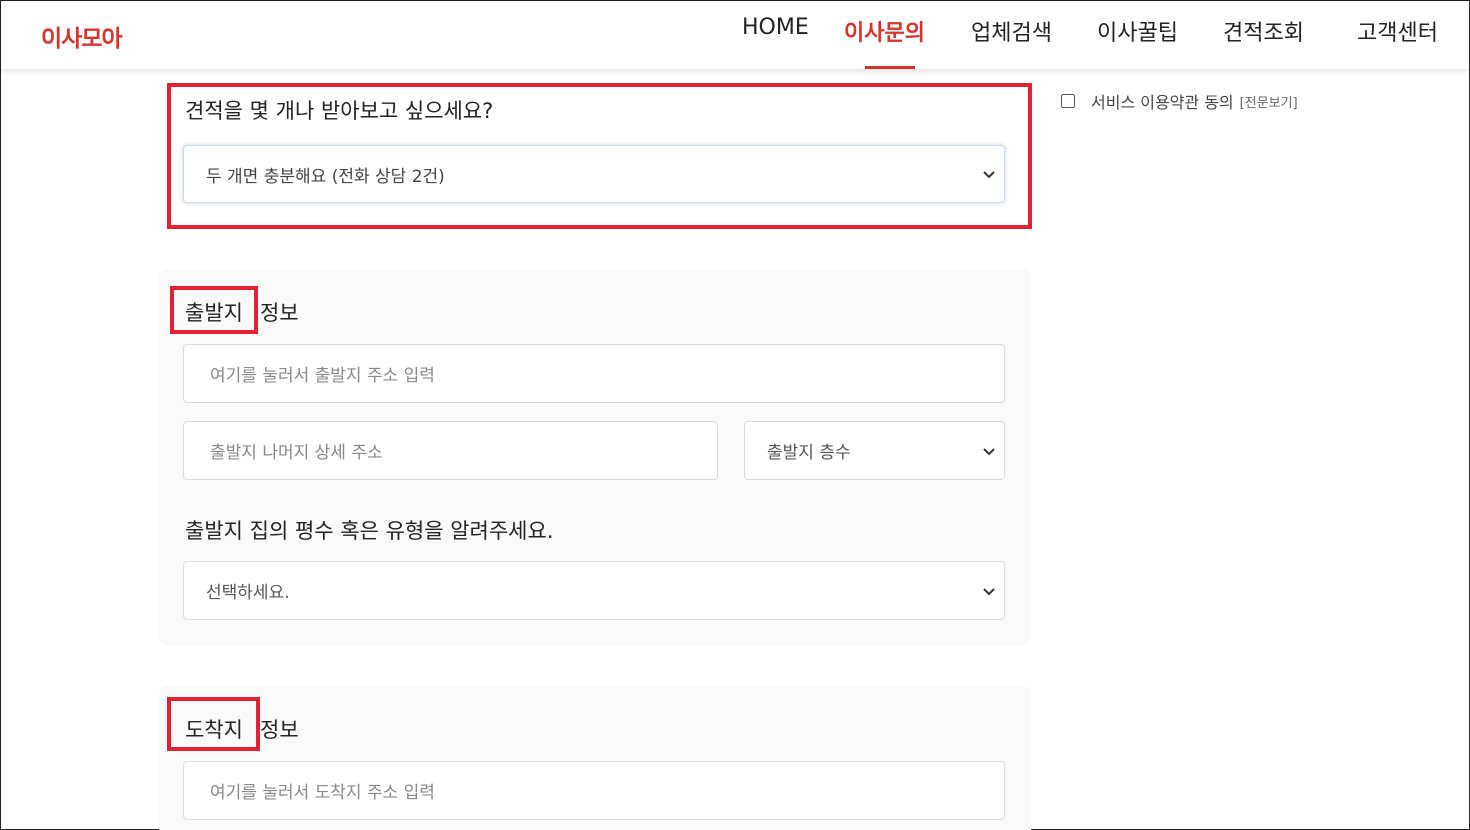 The image size is (1470, 830). I want to click on terms-full-view-link: [전문보기], so click(1269, 101).